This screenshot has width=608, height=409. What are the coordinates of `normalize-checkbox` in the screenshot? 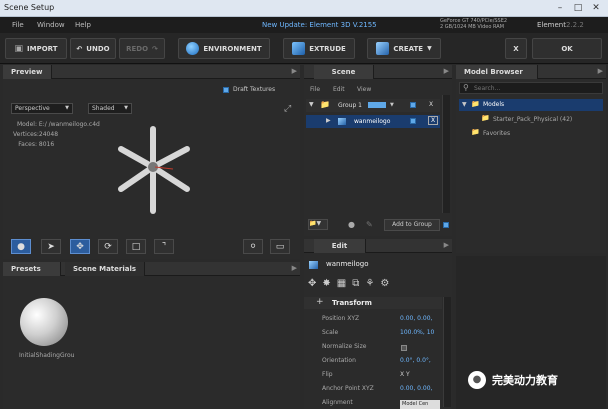 It's located at (404, 348).